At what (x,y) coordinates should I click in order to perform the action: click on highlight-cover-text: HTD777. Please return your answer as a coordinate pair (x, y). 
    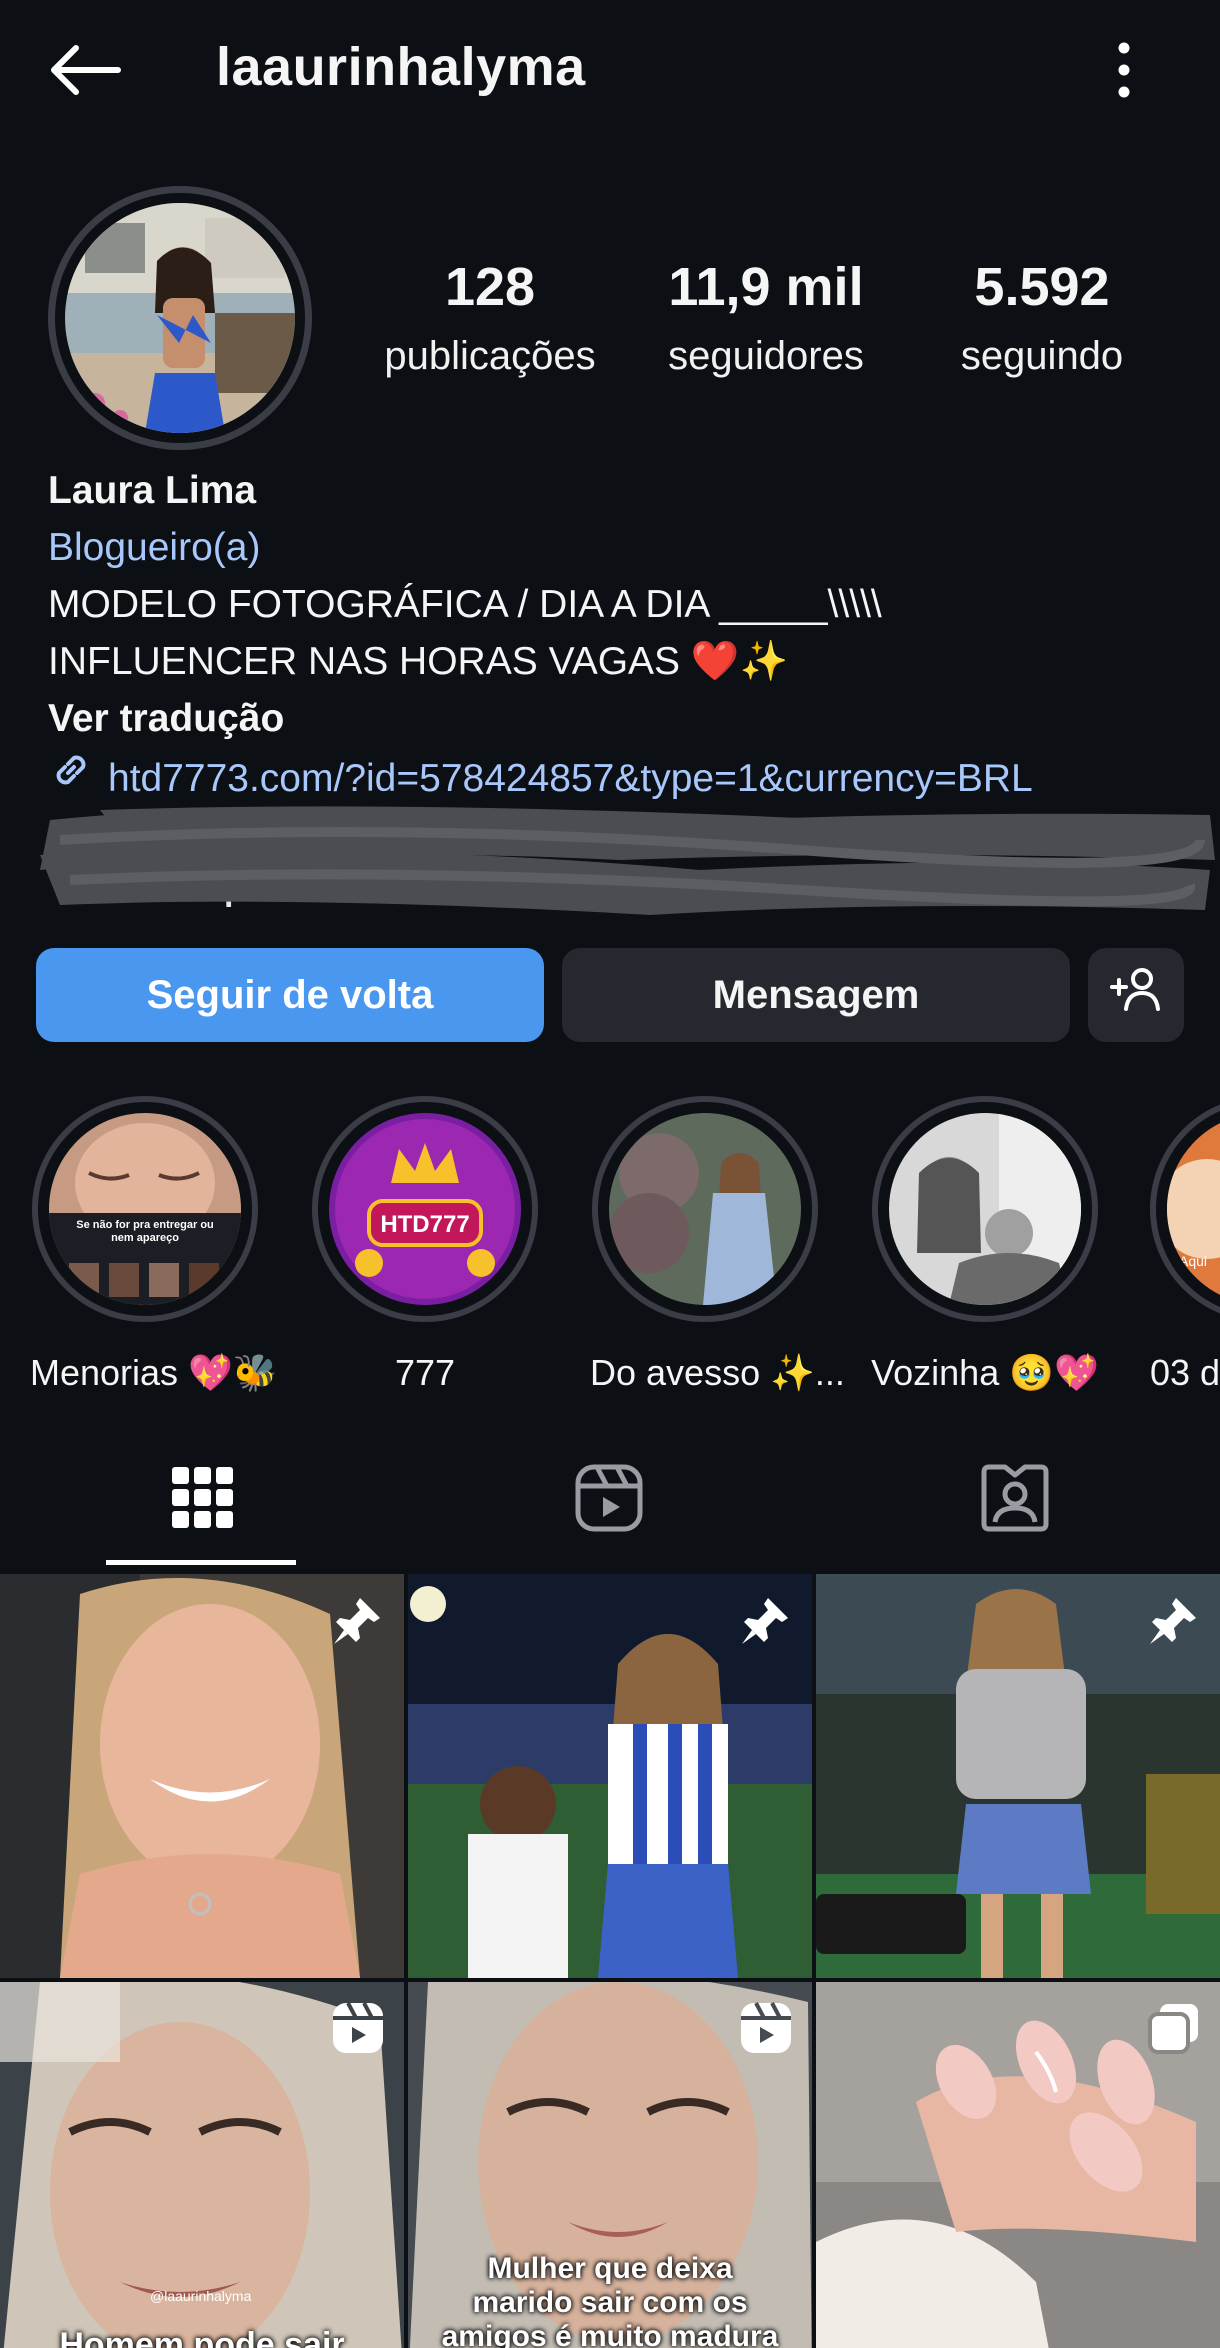
    Looking at the image, I should click on (425, 1224).